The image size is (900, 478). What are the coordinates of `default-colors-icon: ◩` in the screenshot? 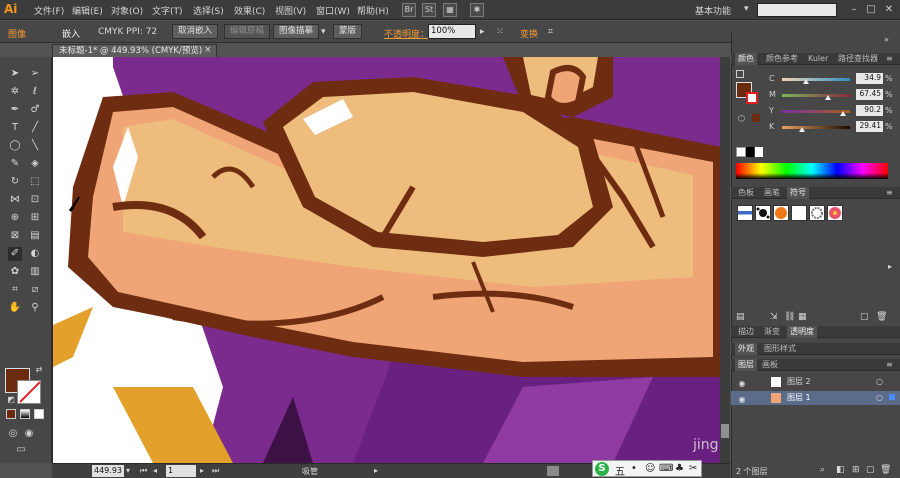 It's located at (11, 400).